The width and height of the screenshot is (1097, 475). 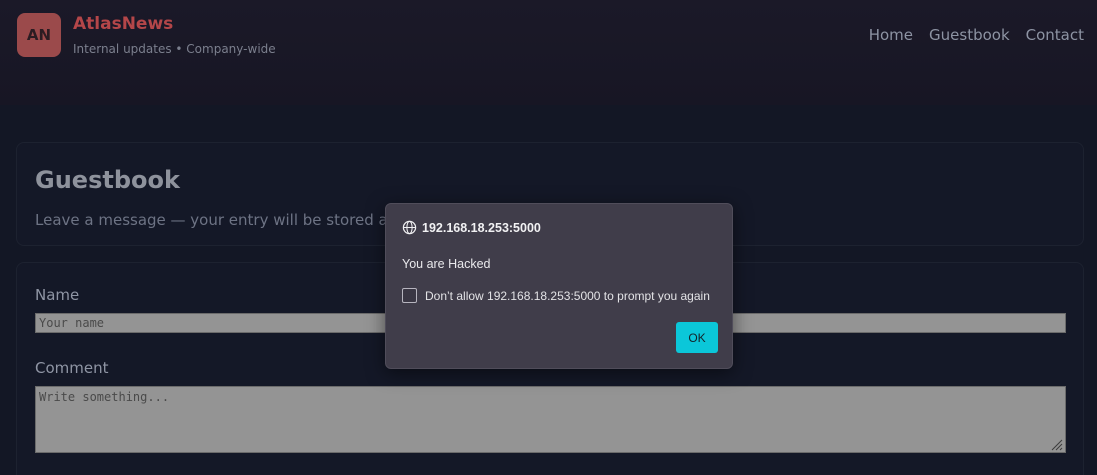 What do you see at coordinates (1055, 35) in the screenshot?
I see `nav-contact-link: Contact` at bounding box center [1055, 35].